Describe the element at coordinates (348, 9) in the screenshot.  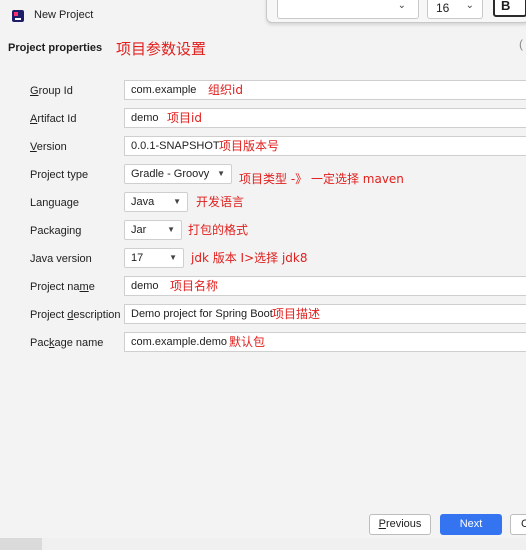
I see `font-family-select: ⌄` at that location.